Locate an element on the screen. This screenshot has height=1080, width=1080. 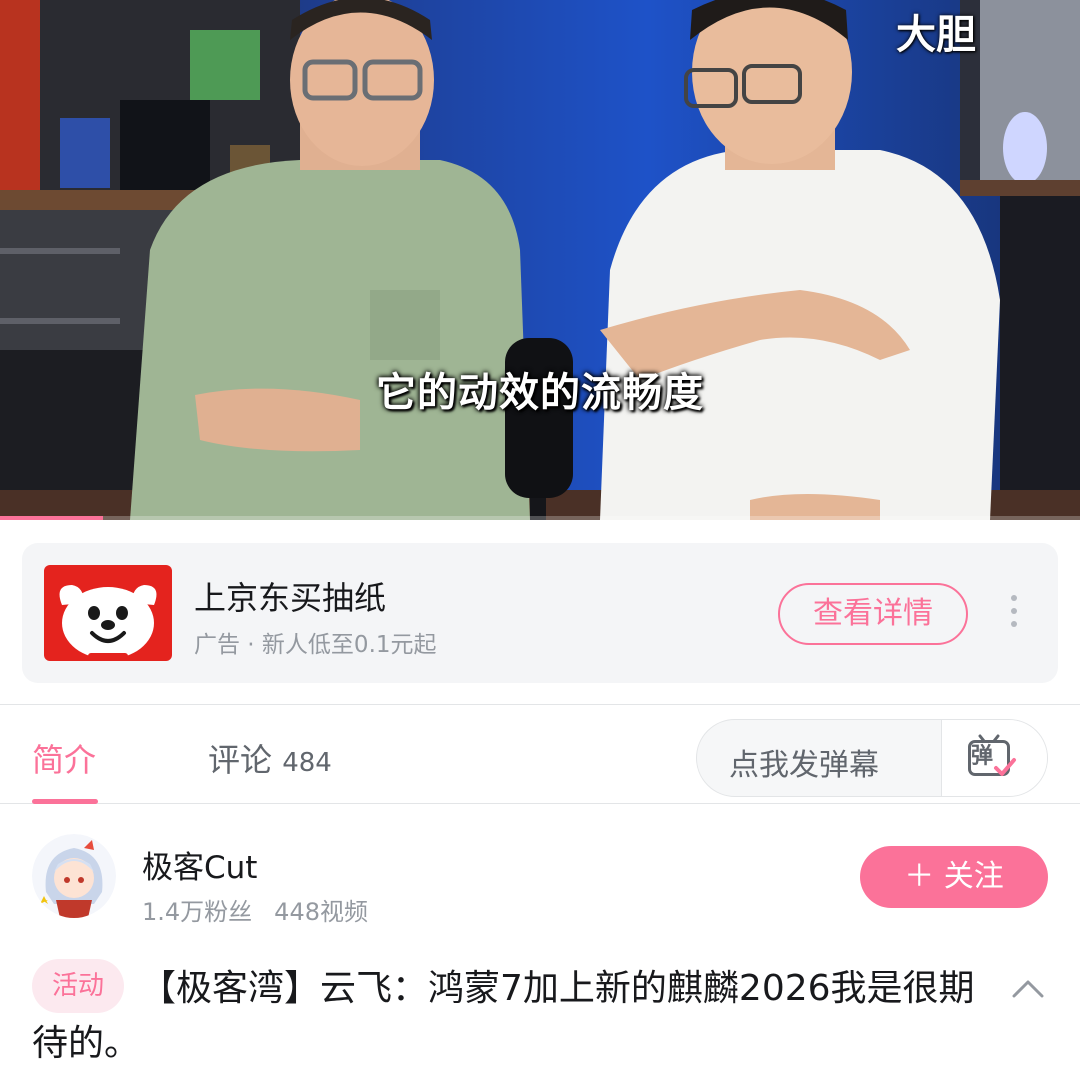
danmaku-send-icon: 弹 is located at coordinates (991, 759).